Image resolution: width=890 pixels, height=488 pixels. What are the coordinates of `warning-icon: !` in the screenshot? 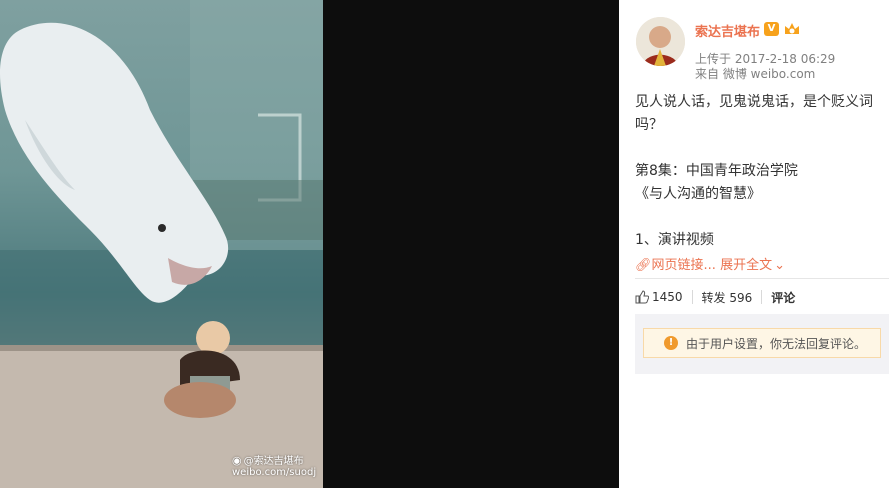 It's located at (671, 343).